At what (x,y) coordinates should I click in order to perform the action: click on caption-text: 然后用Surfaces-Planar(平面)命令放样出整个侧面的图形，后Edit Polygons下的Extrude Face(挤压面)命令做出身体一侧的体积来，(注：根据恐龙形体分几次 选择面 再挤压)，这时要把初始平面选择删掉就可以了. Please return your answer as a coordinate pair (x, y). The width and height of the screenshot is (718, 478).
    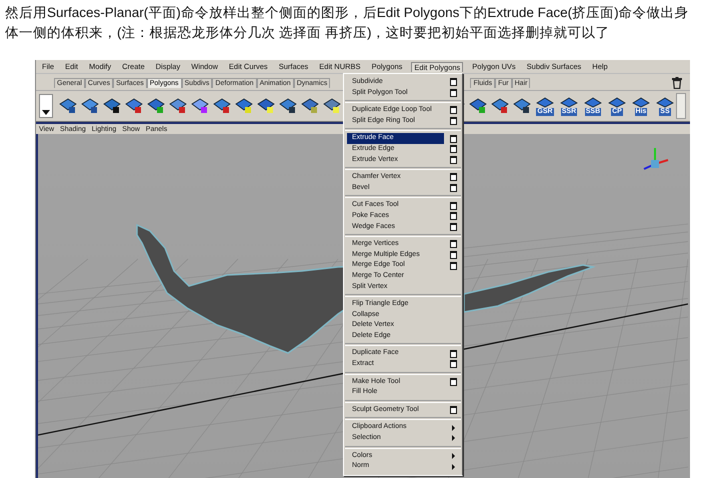
    Looking at the image, I should click on (347, 23).